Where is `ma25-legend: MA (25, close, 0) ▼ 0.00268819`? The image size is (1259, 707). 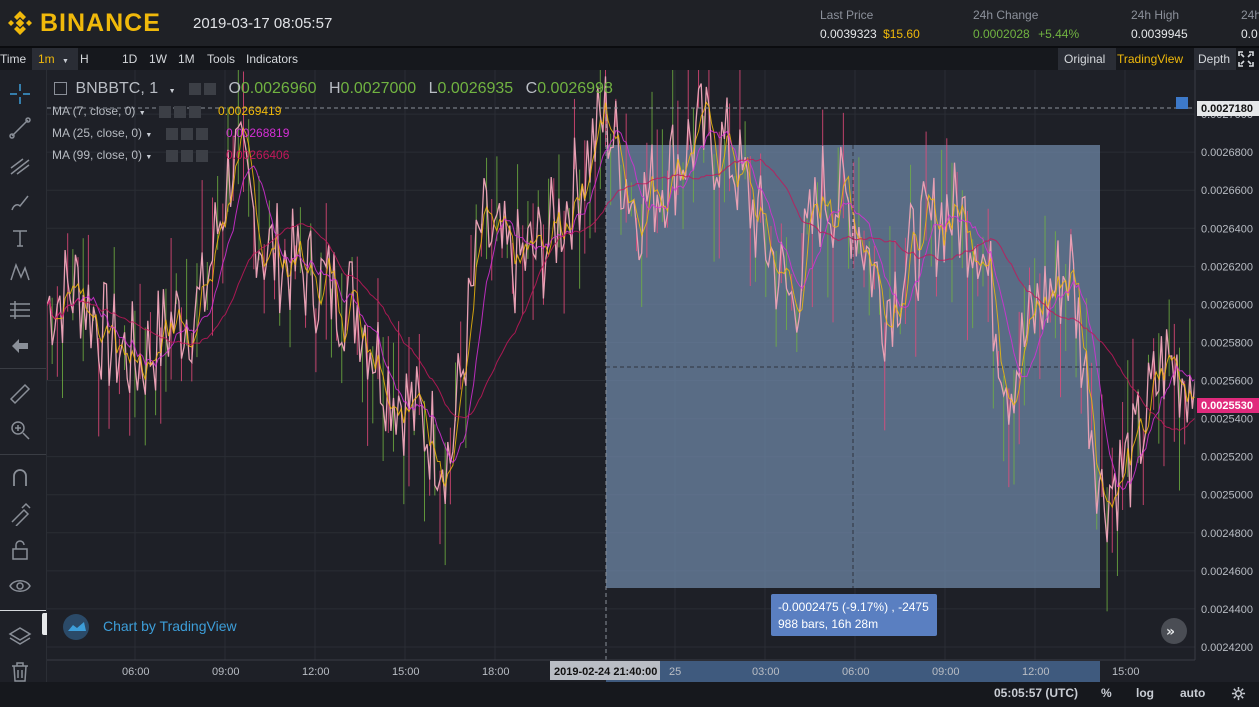 ma25-legend: MA (25, close, 0) ▼ 0.00268819 is located at coordinates (170, 133).